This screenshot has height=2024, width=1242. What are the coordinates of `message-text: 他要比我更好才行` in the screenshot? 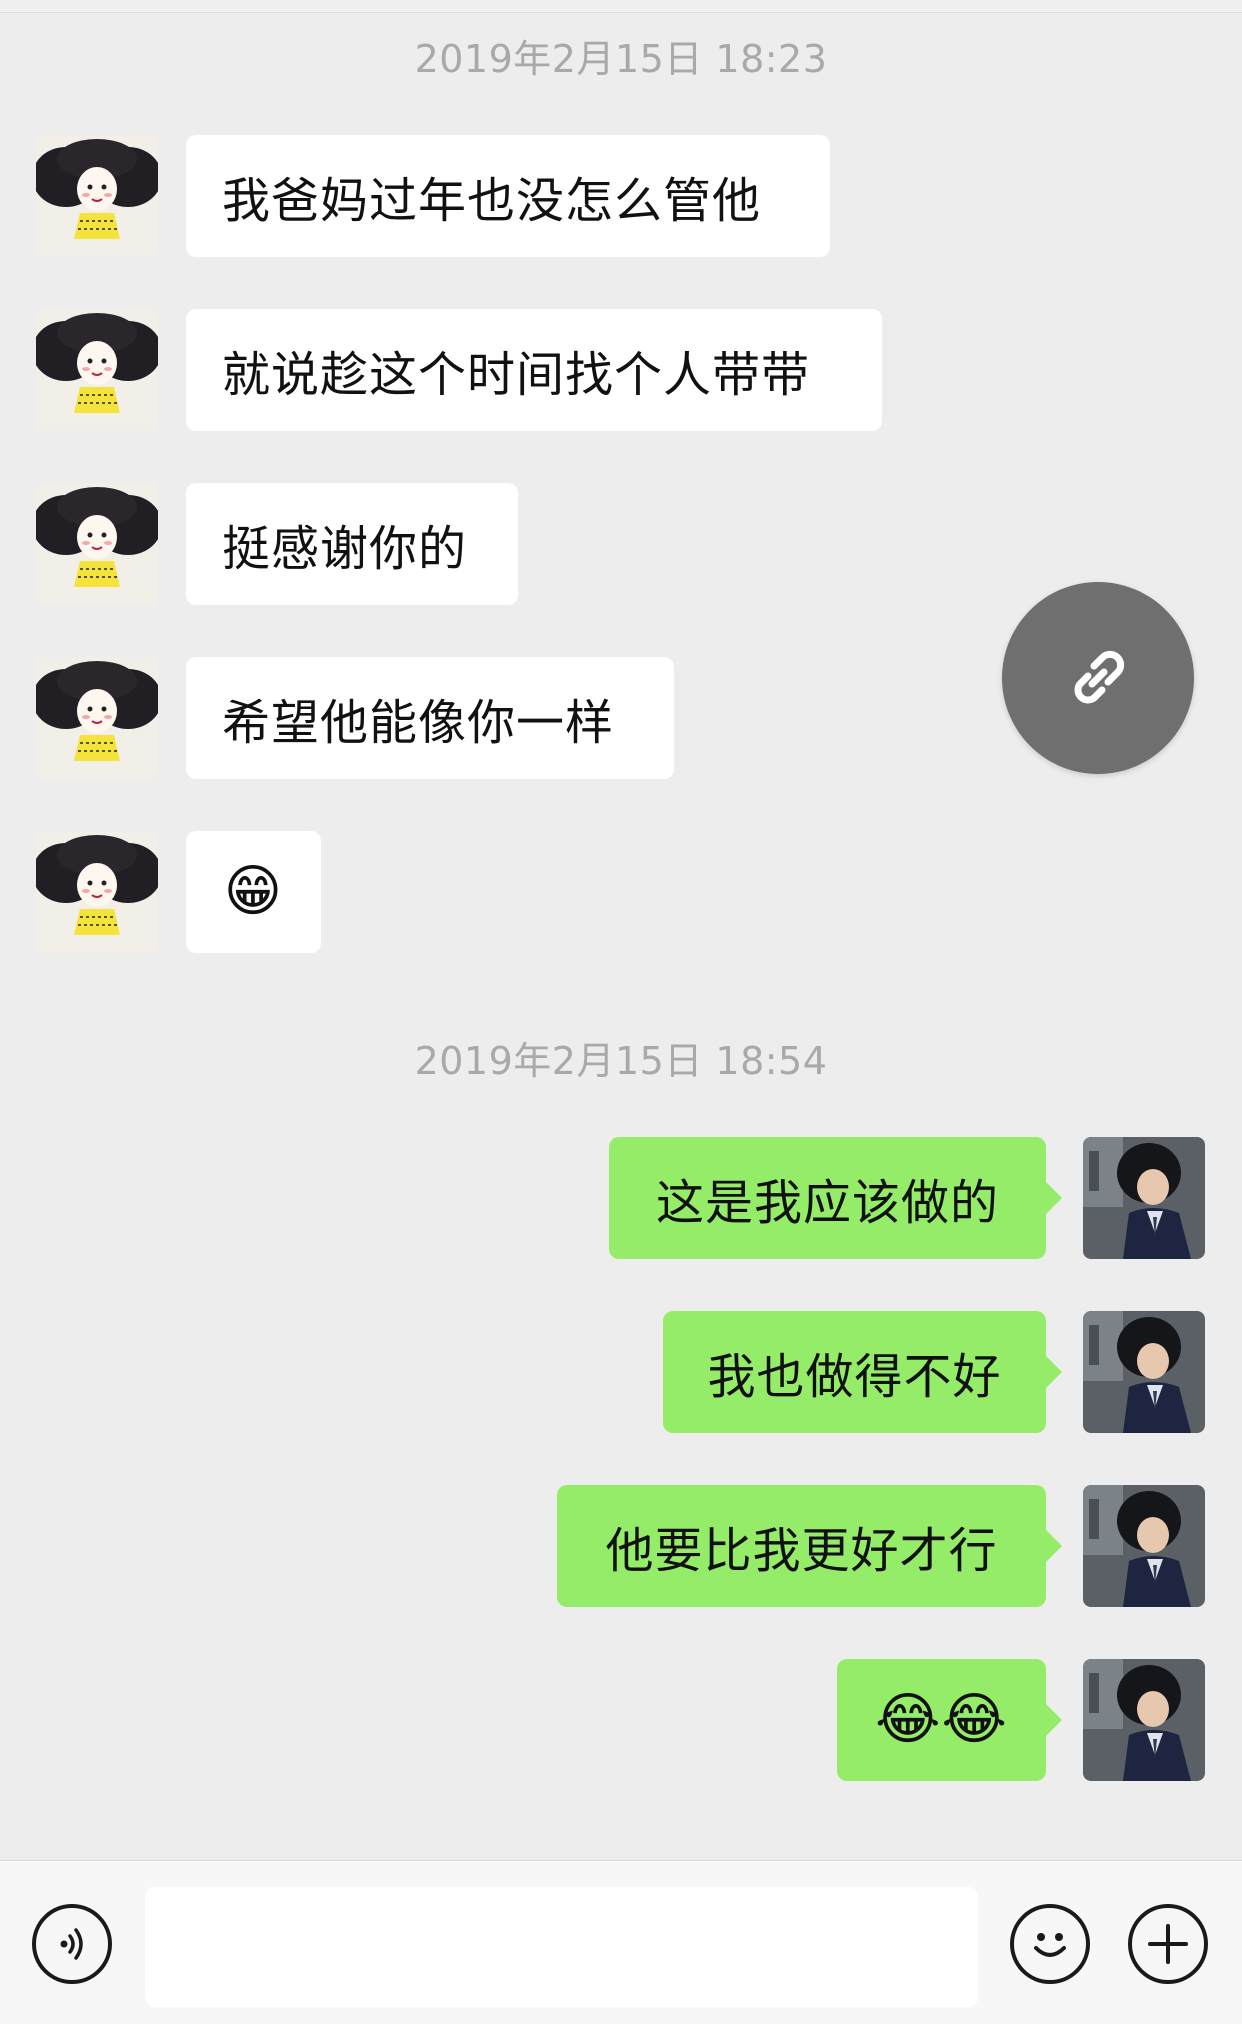 It's located at (801, 1551).